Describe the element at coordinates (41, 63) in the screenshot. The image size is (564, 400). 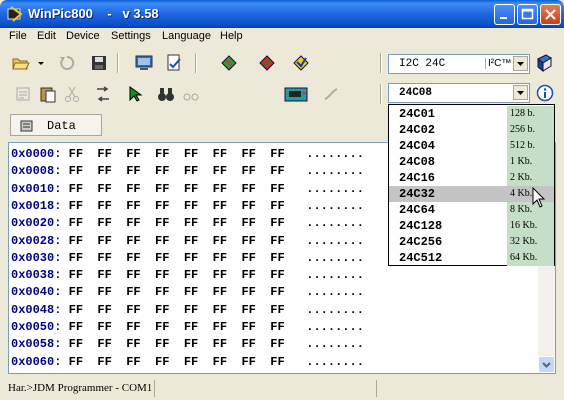
I see `chevron-down-icon` at that location.